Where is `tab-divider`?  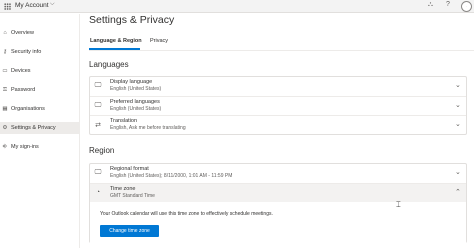
tab-divider is located at coordinates (281, 50).